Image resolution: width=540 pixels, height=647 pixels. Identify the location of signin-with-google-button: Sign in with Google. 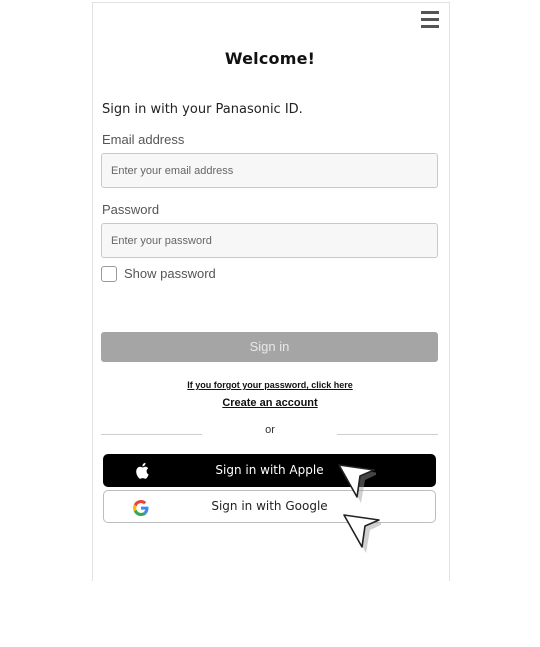
(269, 506).